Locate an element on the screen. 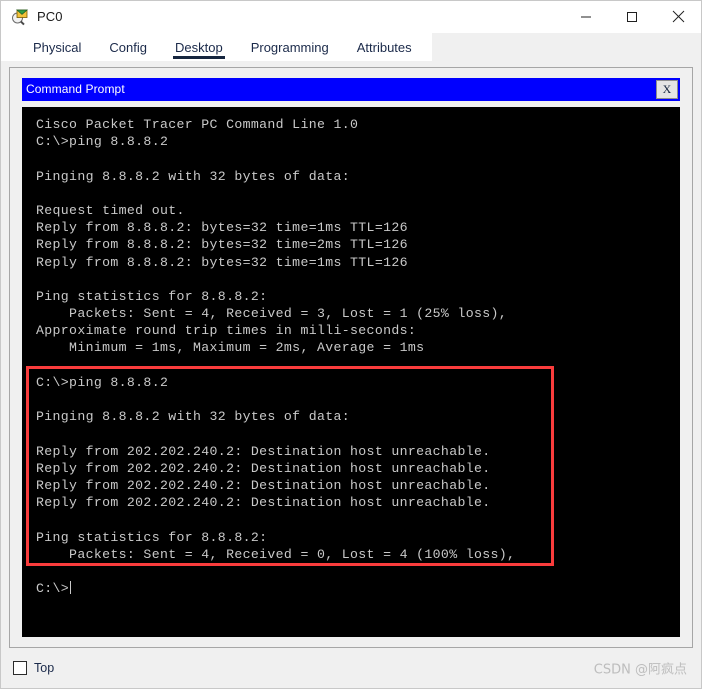 This screenshot has height=689, width=702. maximize-icon is located at coordinates (632, 16).